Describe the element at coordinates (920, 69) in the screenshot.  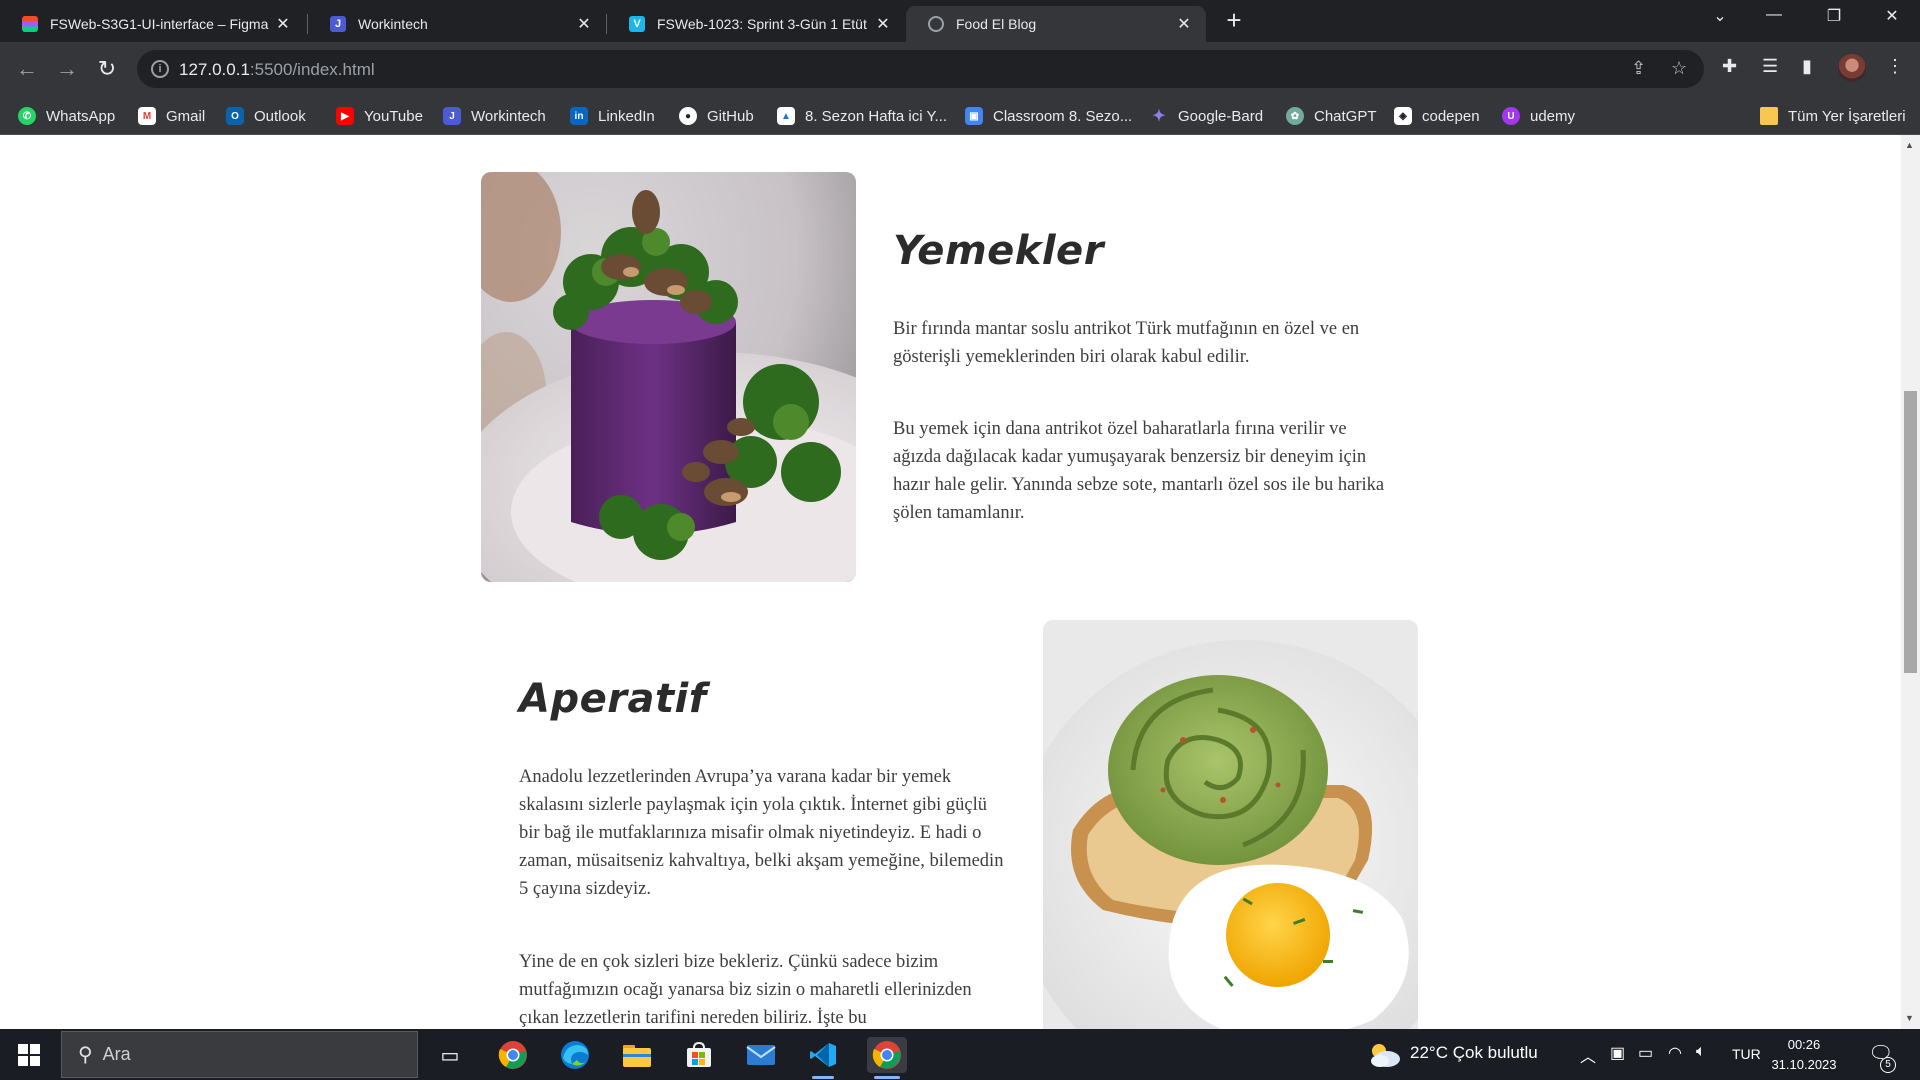
I see `address-bar: i 127.0.0.1:5500/index.html ⇪ ☆` at that location.